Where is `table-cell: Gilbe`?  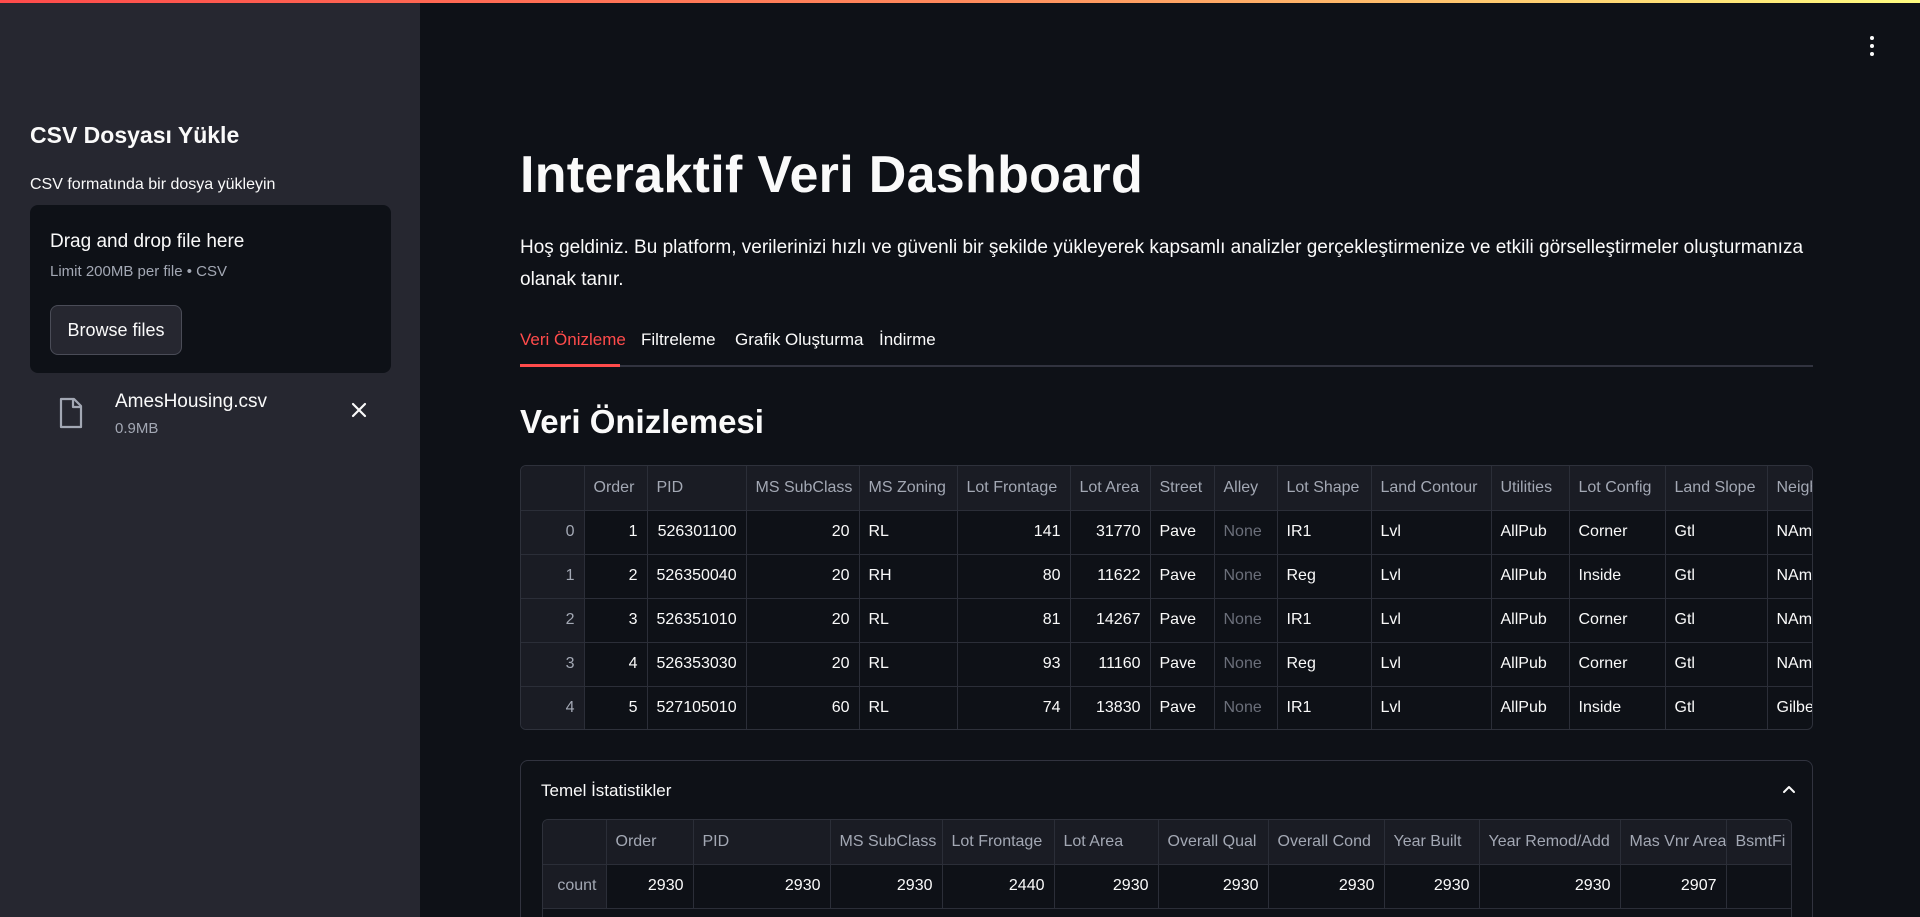 table-cell: Gilbe is located at coordinates (1789, 707).